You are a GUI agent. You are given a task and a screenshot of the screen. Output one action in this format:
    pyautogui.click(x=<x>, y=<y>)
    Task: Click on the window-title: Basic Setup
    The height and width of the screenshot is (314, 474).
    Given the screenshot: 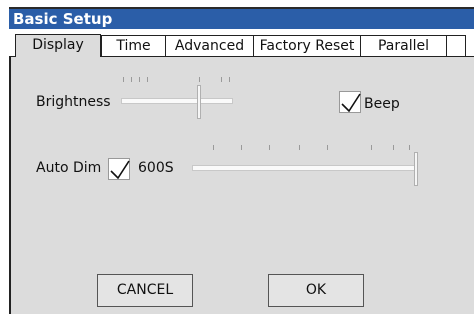 What is the action you would take?
    pyautogui.click(x=63, y=19)
    